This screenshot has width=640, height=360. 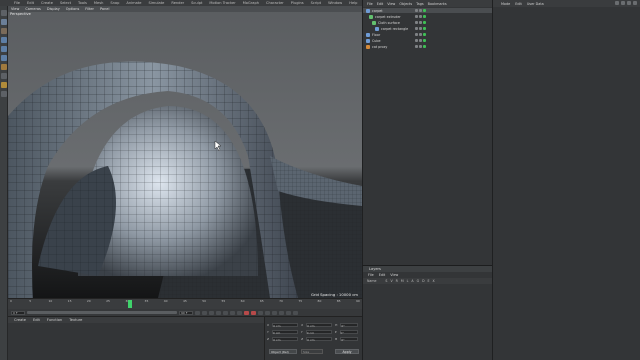 I want to click on object-row: cat proxy, so click(x=428, y=46).